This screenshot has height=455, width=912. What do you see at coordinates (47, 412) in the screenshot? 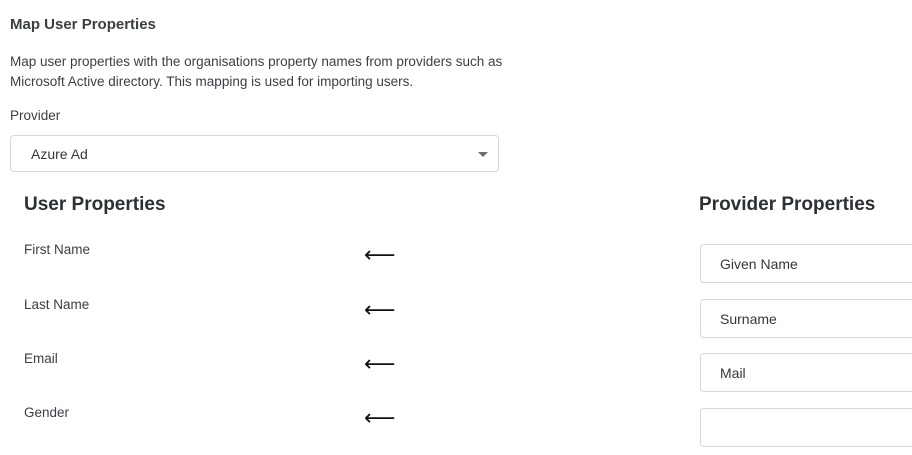
I see `user-property-label: Gender` at bounding box center [47, 412].